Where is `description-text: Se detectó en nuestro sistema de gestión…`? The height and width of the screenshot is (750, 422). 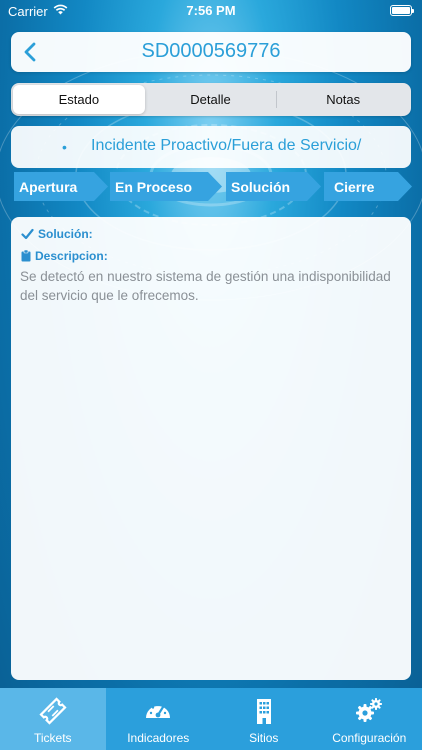 description-text: Se detectó en nuestro sistema de gestión… is located at coordinates (205, 286).